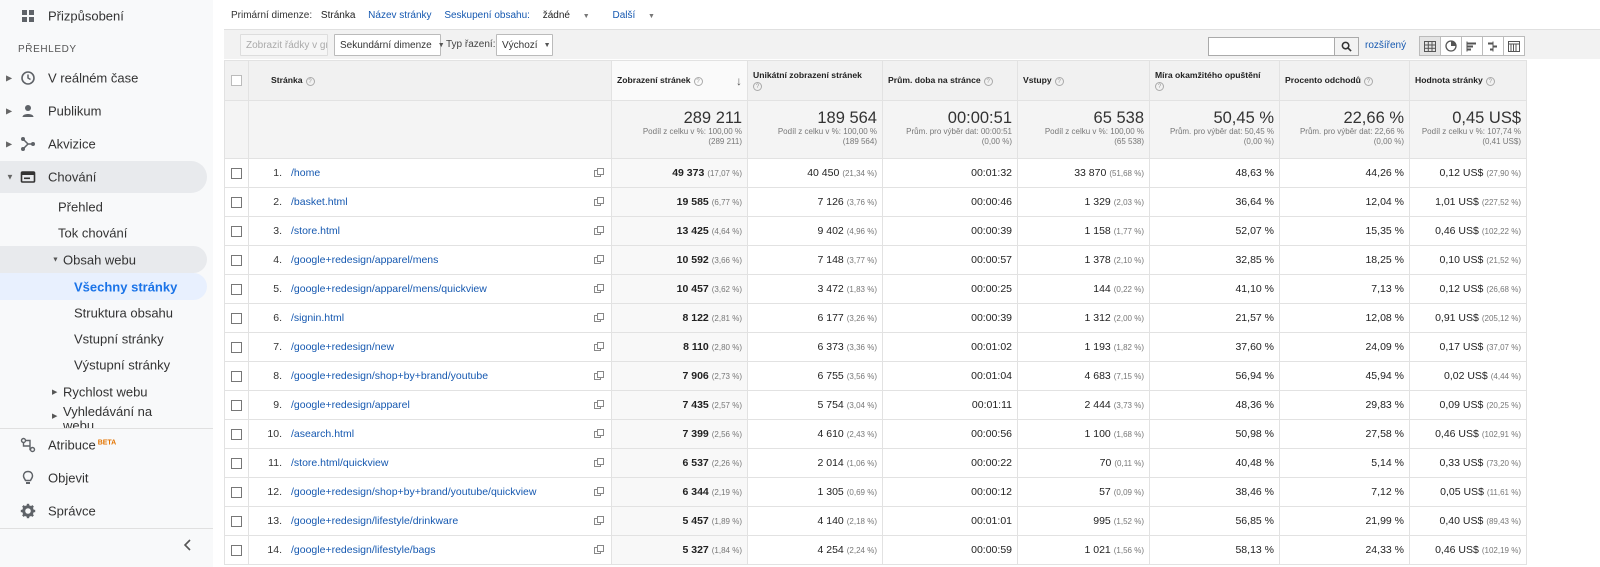 Image resolution: width=1600 pixels, height=567 pixels. Describe the element at coordinates (524, 45) in the screenshot. I see `sort-type-dropdown: Výchozí ▼` at that location.